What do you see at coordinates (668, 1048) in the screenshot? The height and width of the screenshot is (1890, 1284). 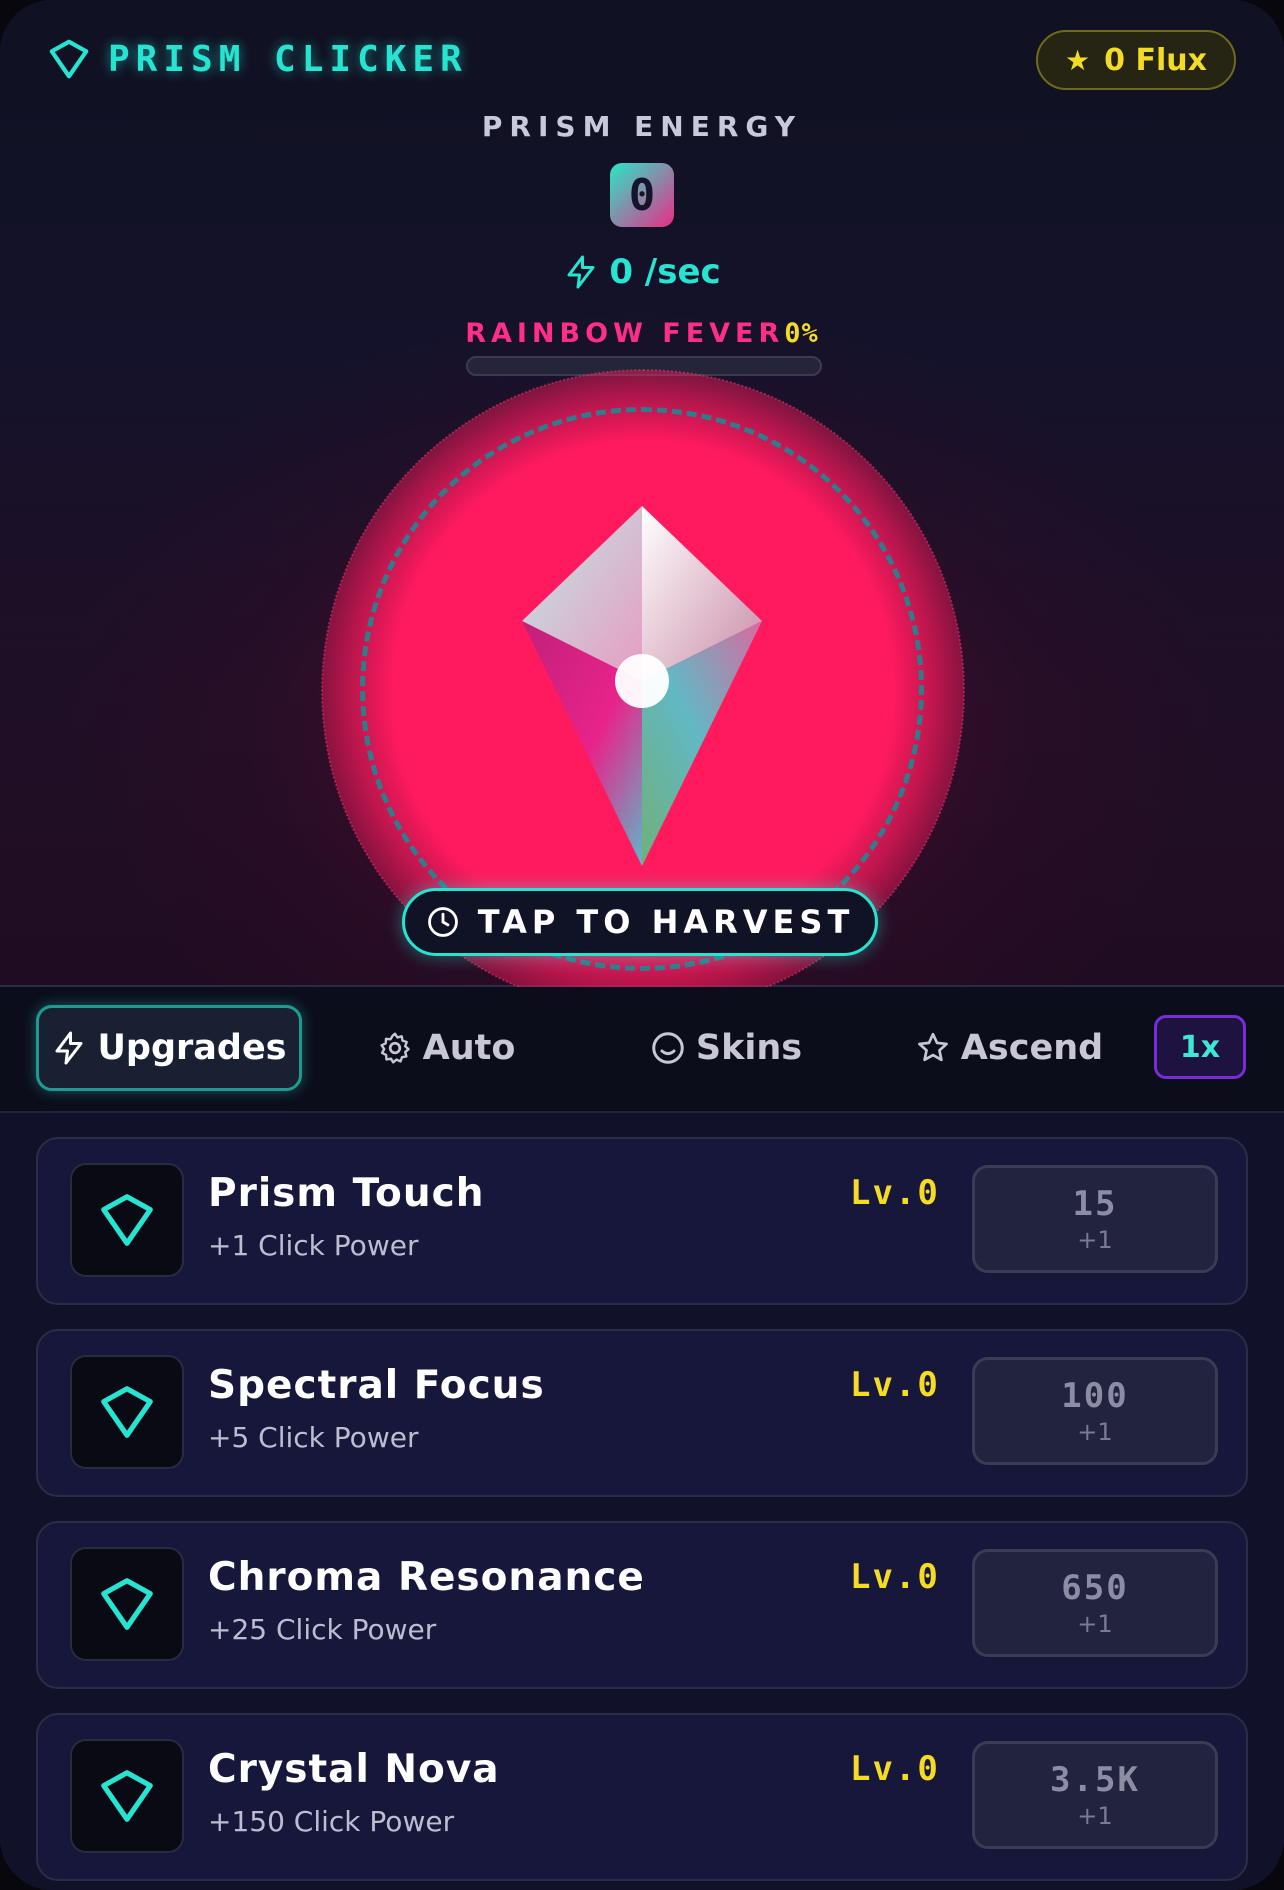 I see `smile-icon` at bounding box center [668, 1048].